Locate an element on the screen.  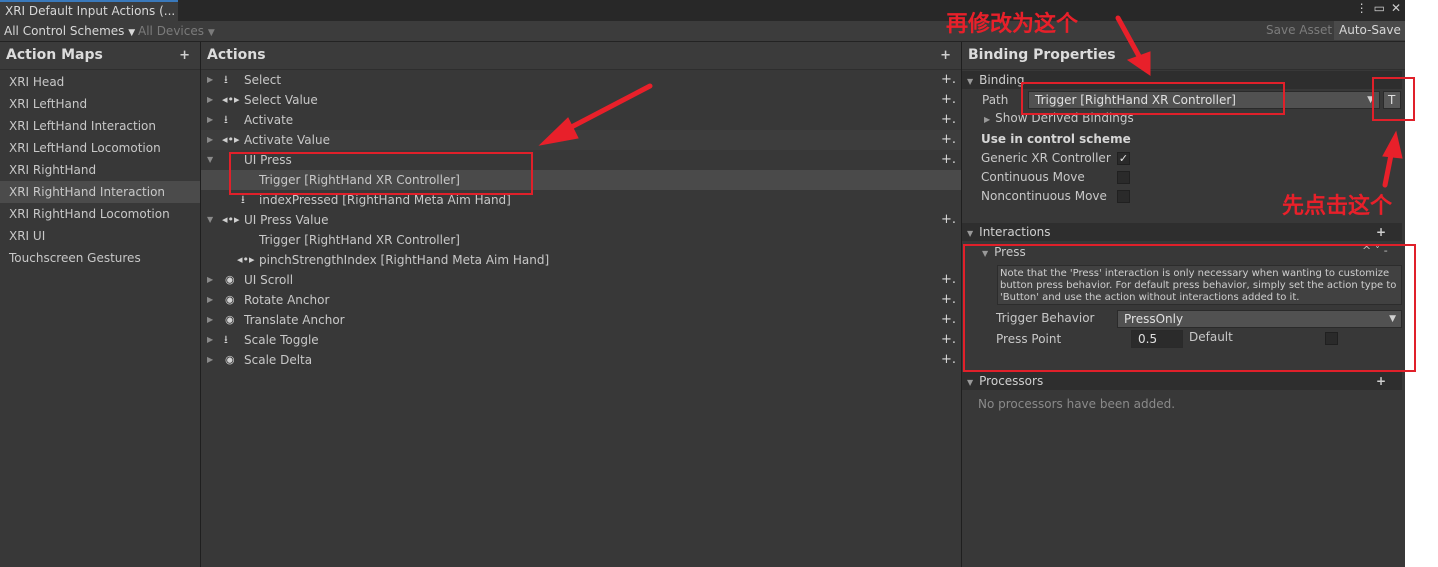
annotation-click-first-text: 先点击这个 is located at coordinates (1337, 206).